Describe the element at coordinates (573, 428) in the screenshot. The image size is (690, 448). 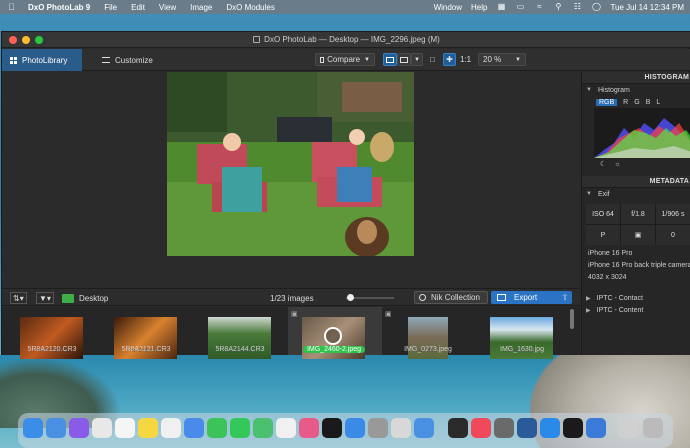
I see `photolab-icon` at that location.